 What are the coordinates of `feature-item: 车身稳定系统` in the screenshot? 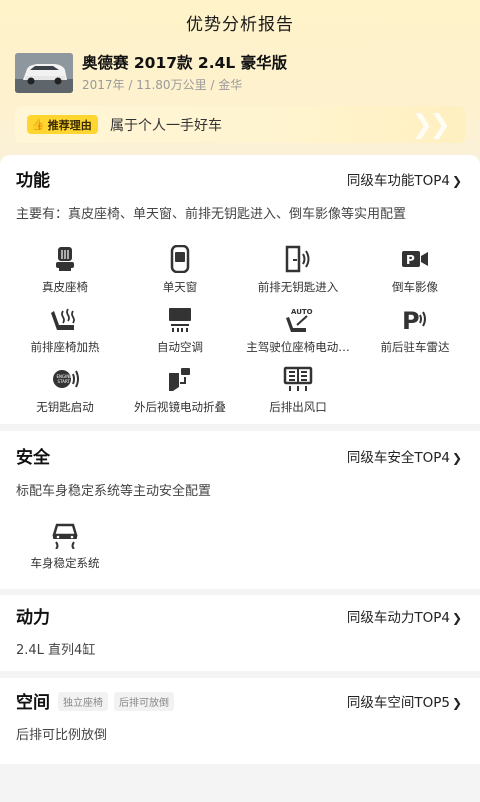 It's located at (65, 546).